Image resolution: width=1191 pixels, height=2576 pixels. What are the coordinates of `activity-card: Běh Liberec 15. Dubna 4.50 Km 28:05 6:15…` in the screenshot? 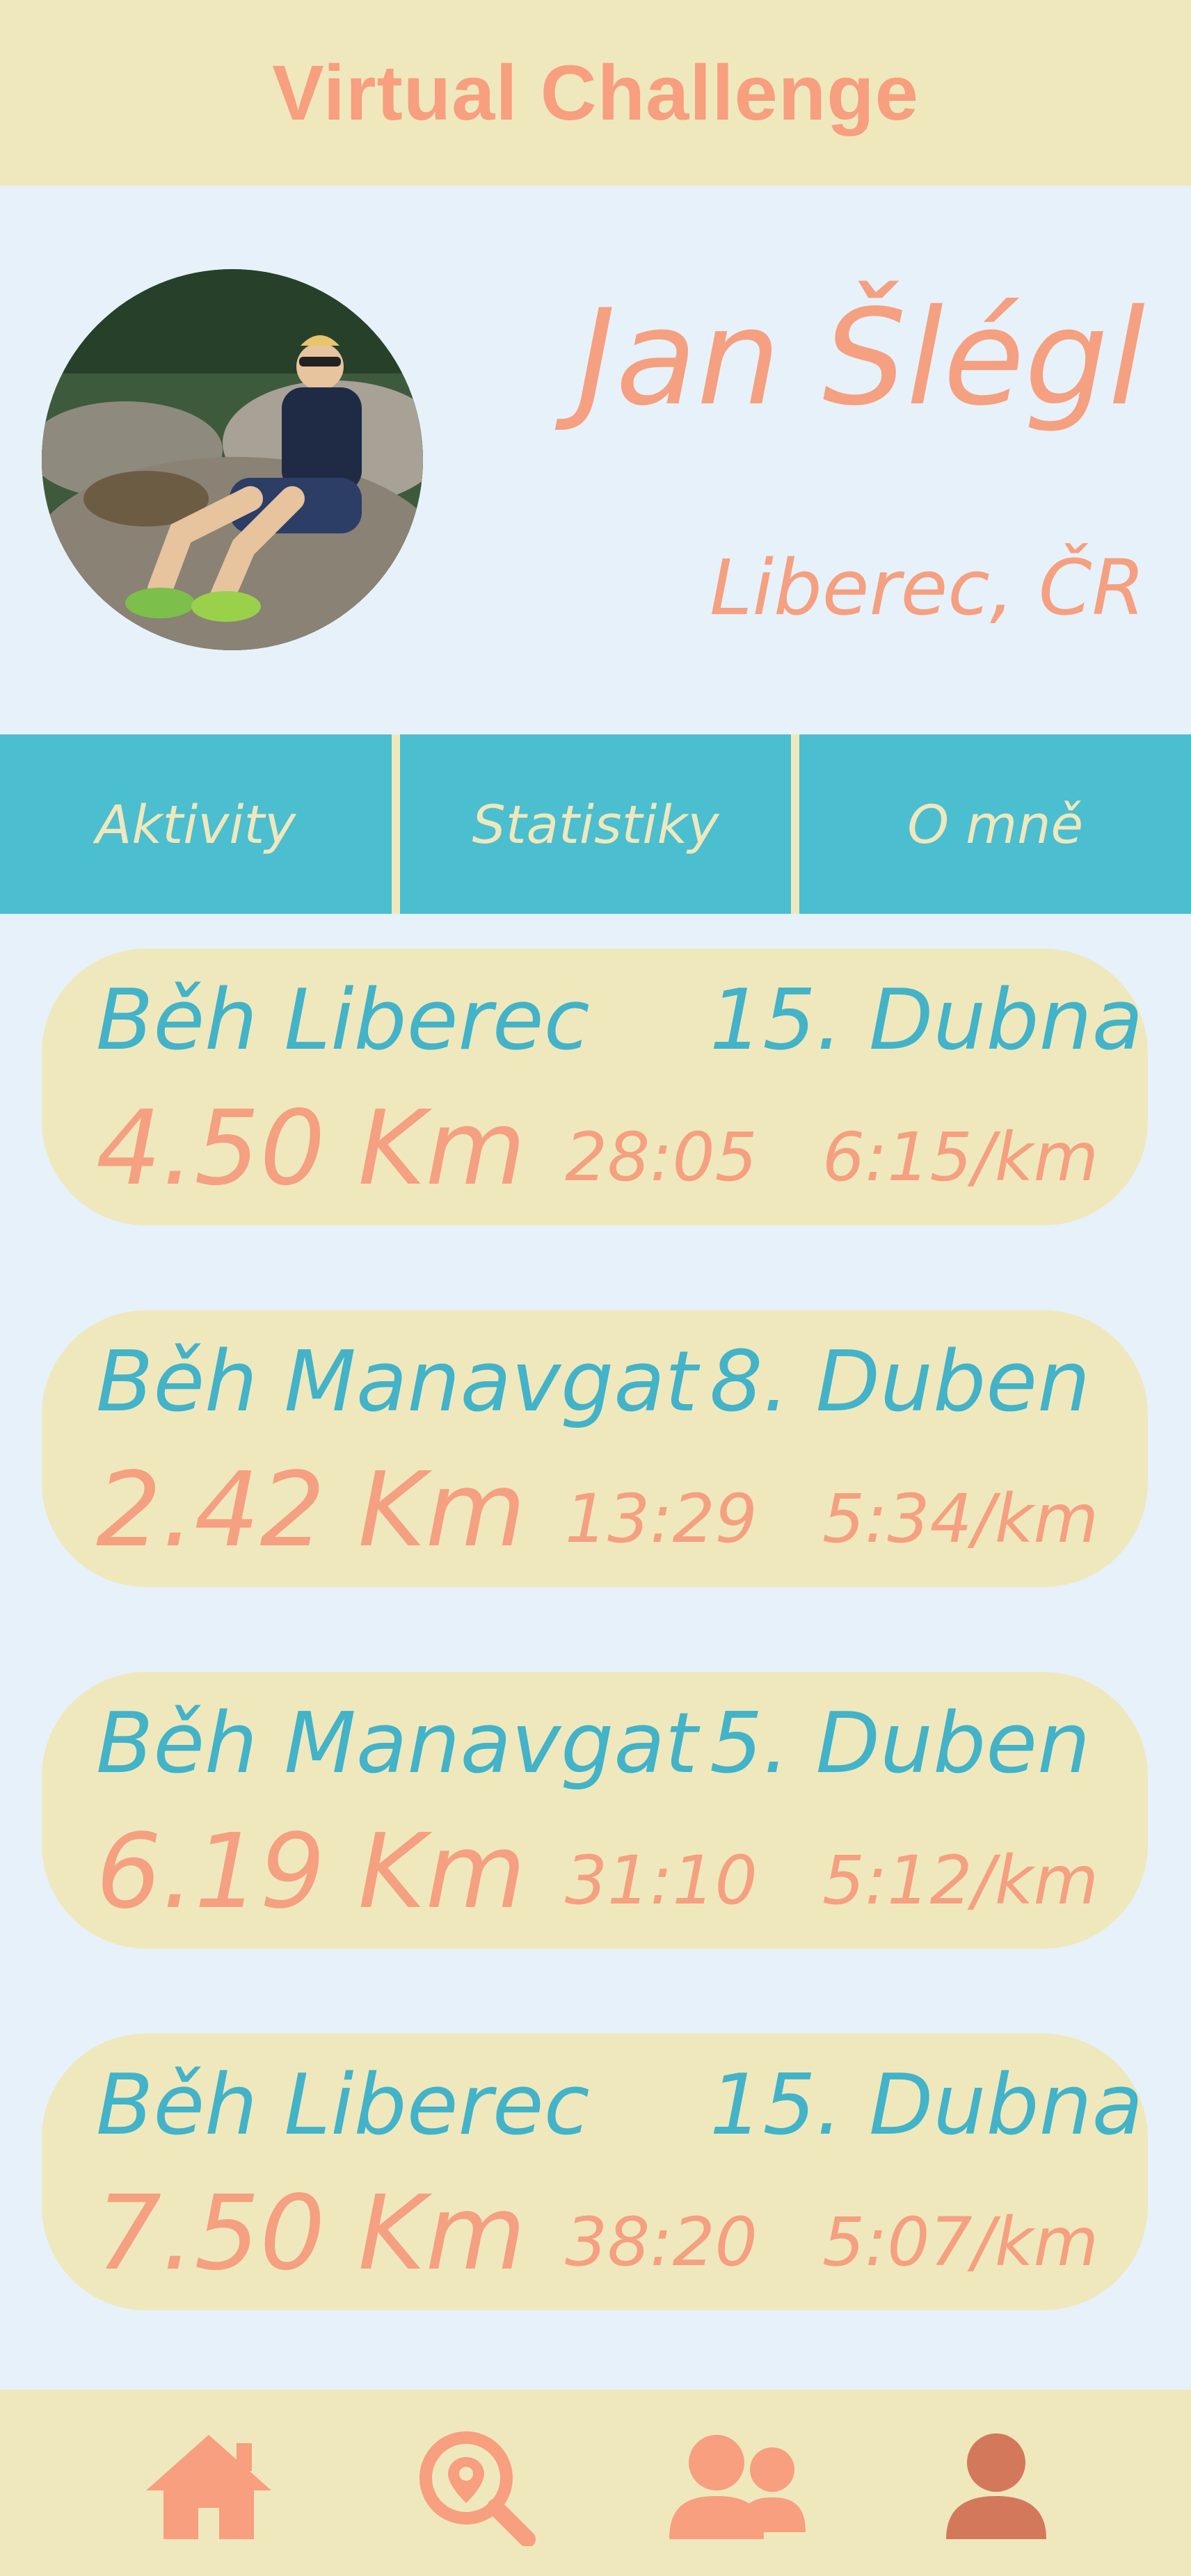 It's located at (595, 1087).